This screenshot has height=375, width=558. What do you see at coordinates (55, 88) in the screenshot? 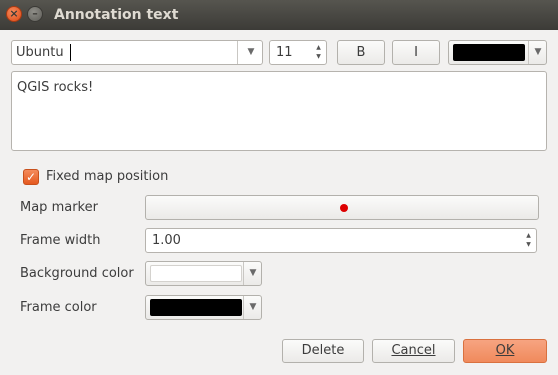
I see `annotation-text-content: QGIS rocks!` at bounding box center [55, 88].